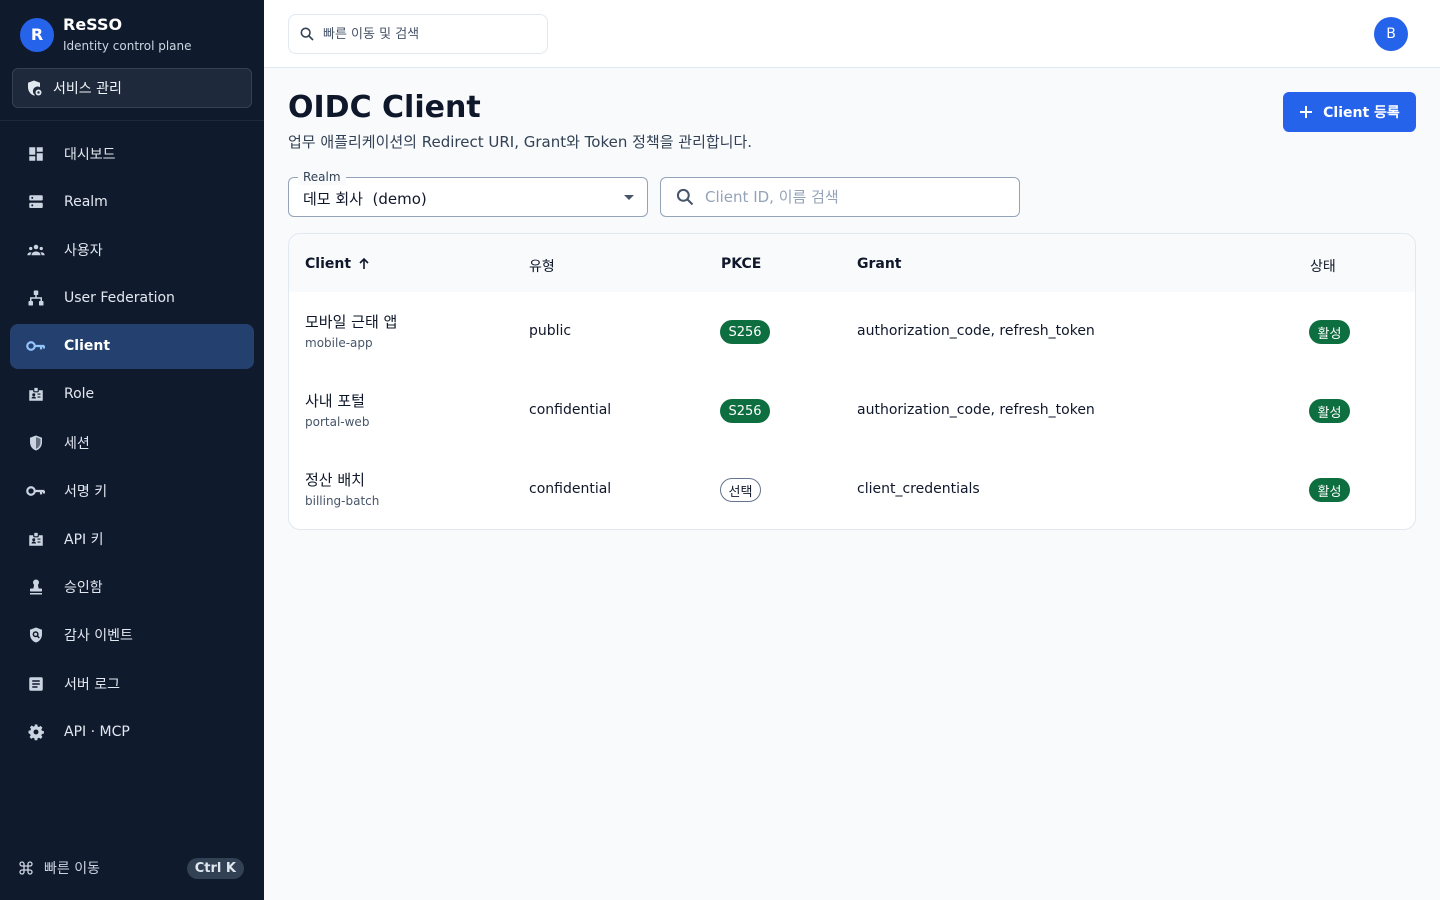  Describe the element at coordinates (852, 34) in the screenshot. I see `topbar: B` at that location.